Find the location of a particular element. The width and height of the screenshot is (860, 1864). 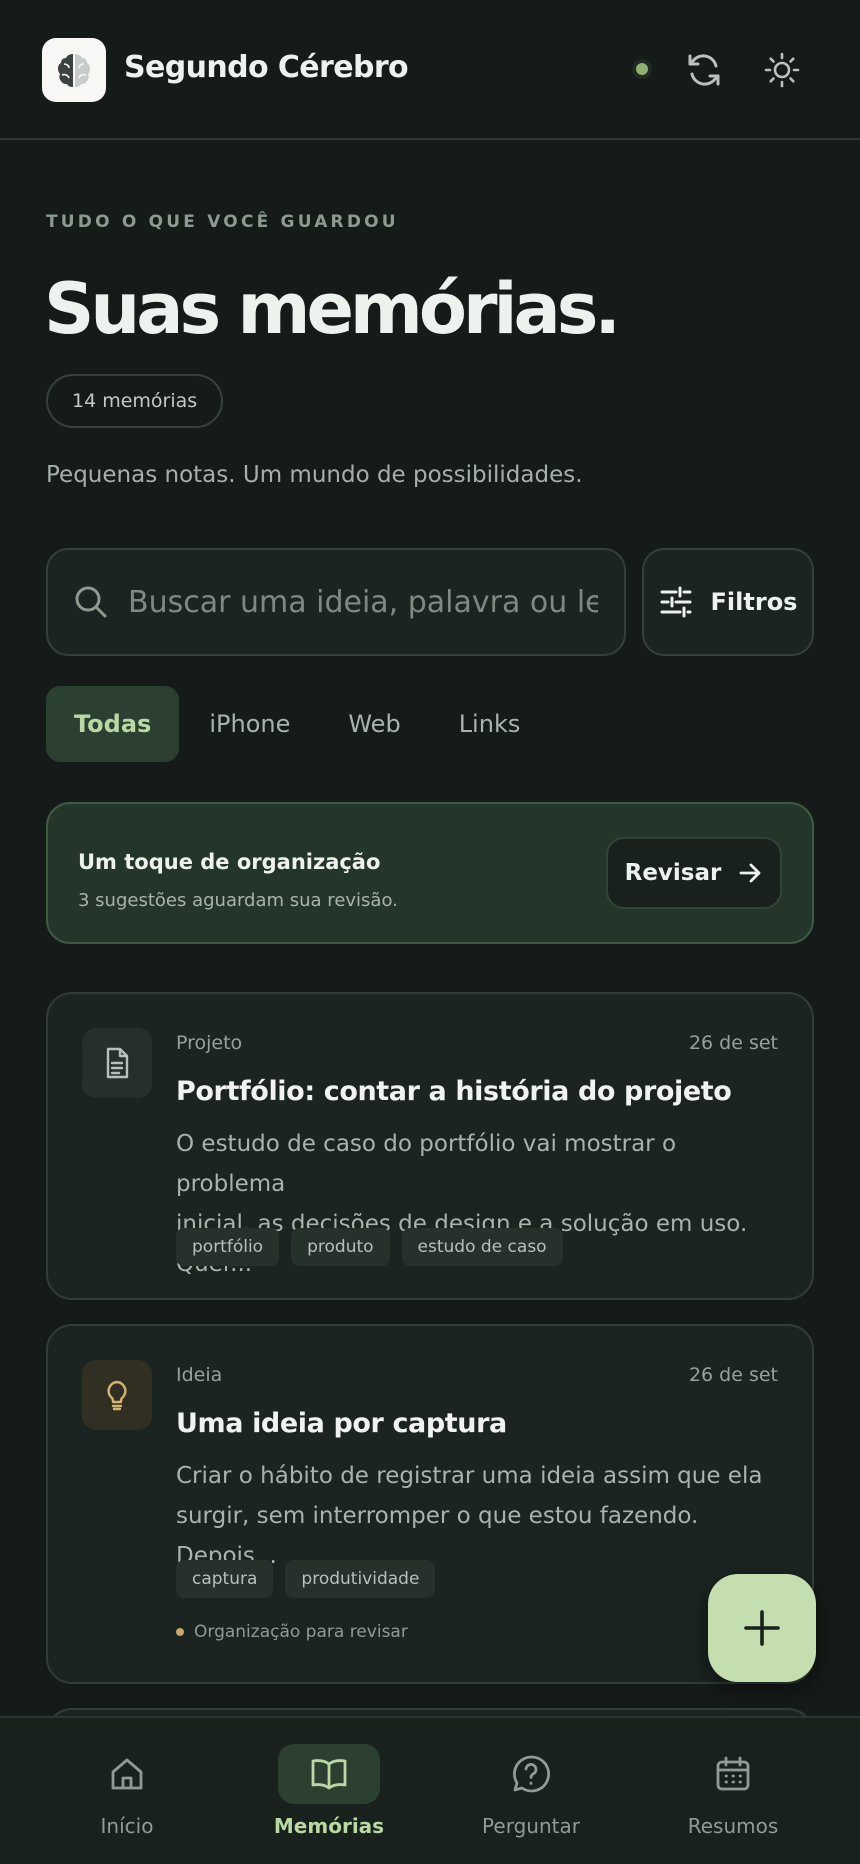

tag-chip: captura is located at coordinates (225, 1579).